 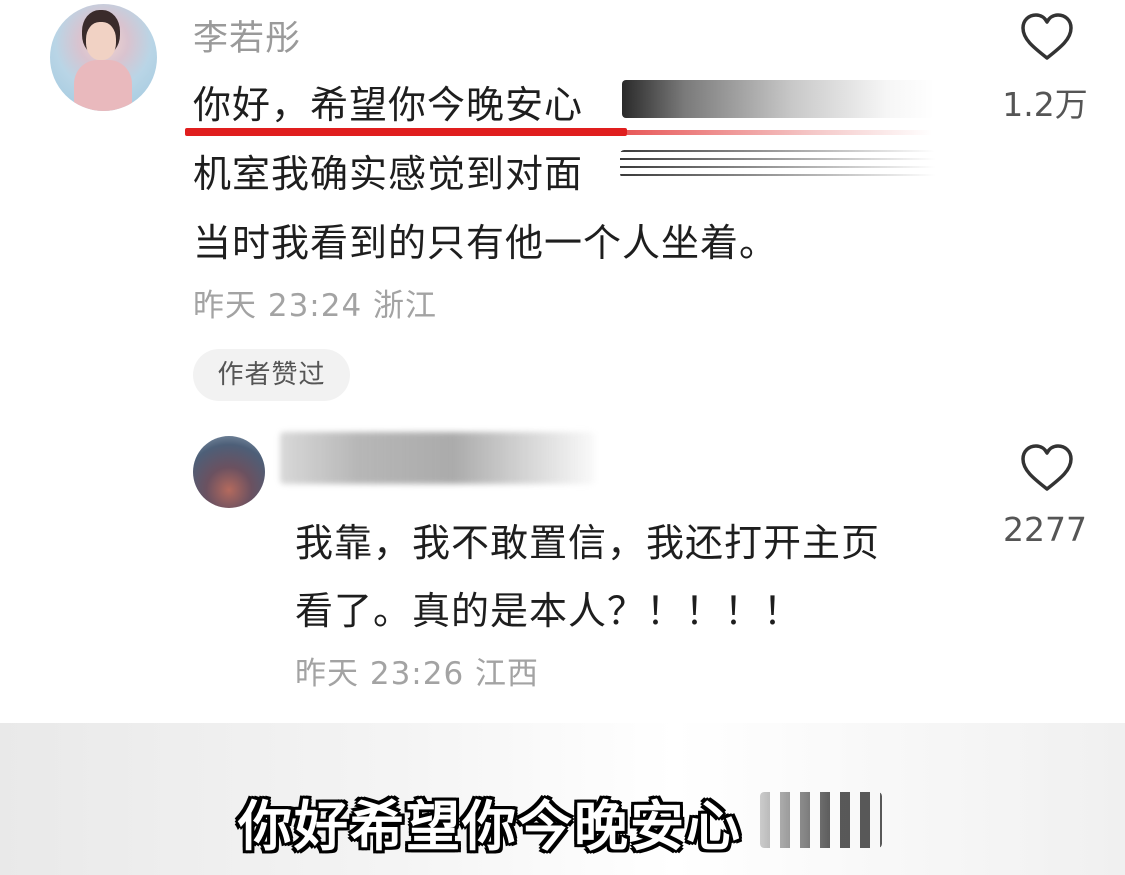 What do you see at coordinates (1045, 529) in the screenshot?
I see `reply-like-count: 2277` at bounding box center [1045, 529].